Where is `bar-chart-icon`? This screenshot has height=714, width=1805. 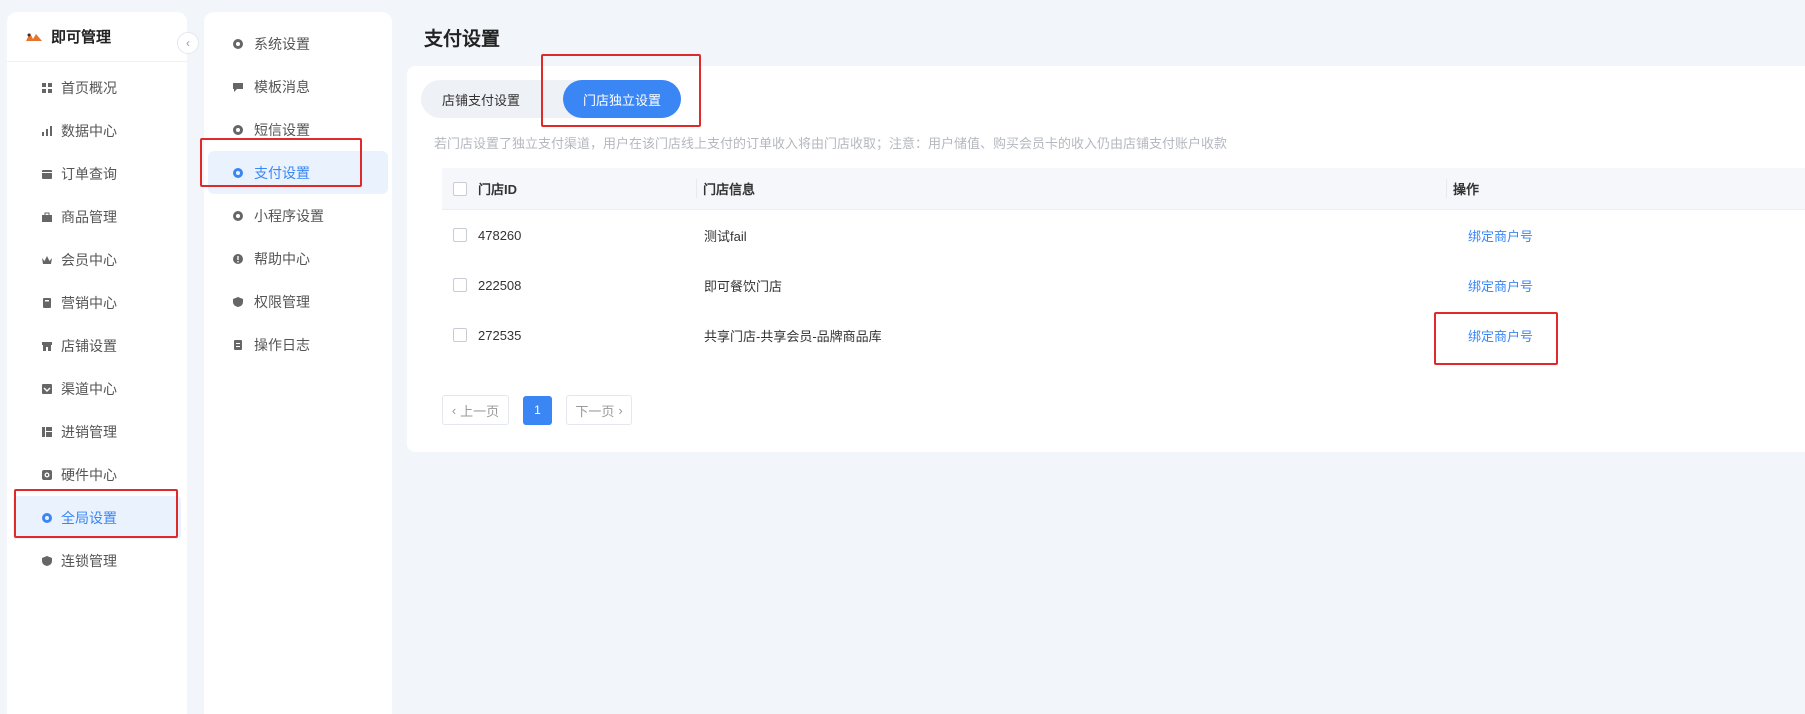 bar-chart-icon is located at coordinates (47, 131).